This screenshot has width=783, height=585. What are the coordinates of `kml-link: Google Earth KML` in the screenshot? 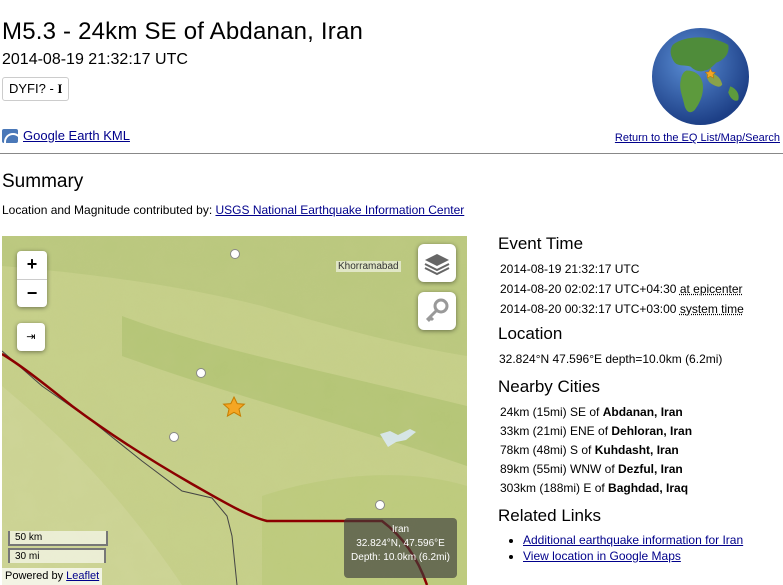 It's located at (66, 135).